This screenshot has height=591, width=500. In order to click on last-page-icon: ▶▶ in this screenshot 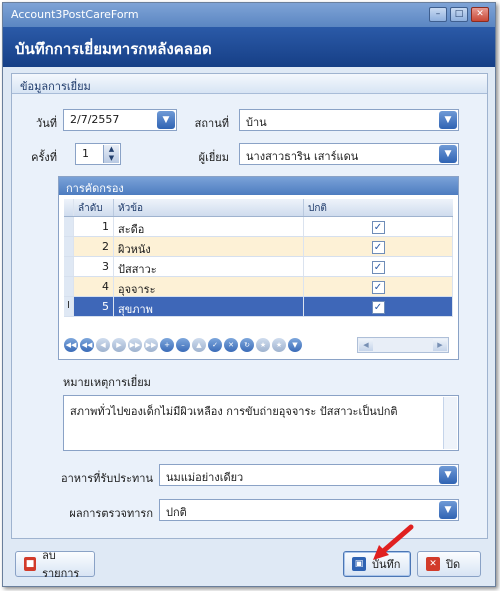, I will do `click(151, 345)`.